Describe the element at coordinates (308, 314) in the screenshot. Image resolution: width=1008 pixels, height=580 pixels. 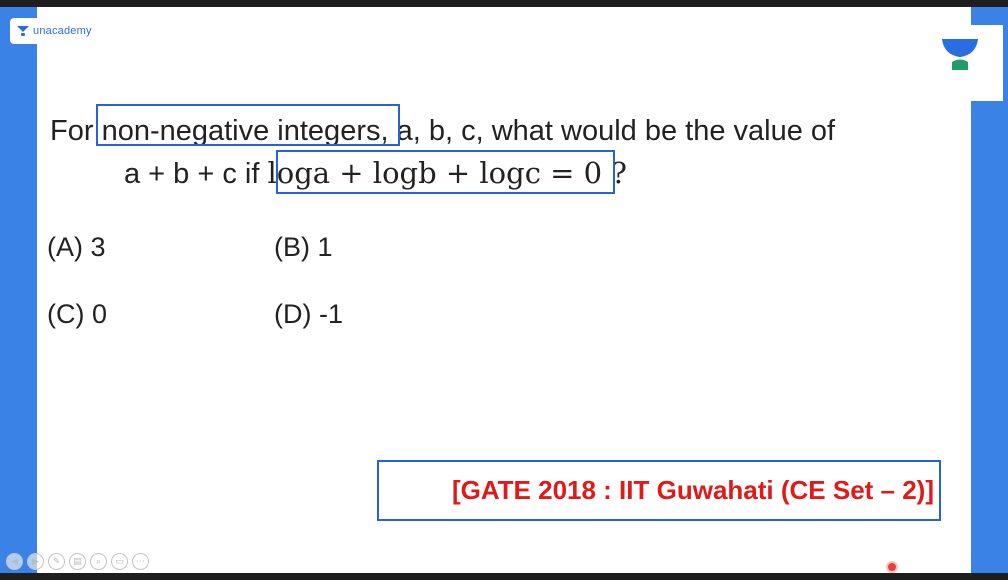
I see `option-d: (D) -1` at that location.